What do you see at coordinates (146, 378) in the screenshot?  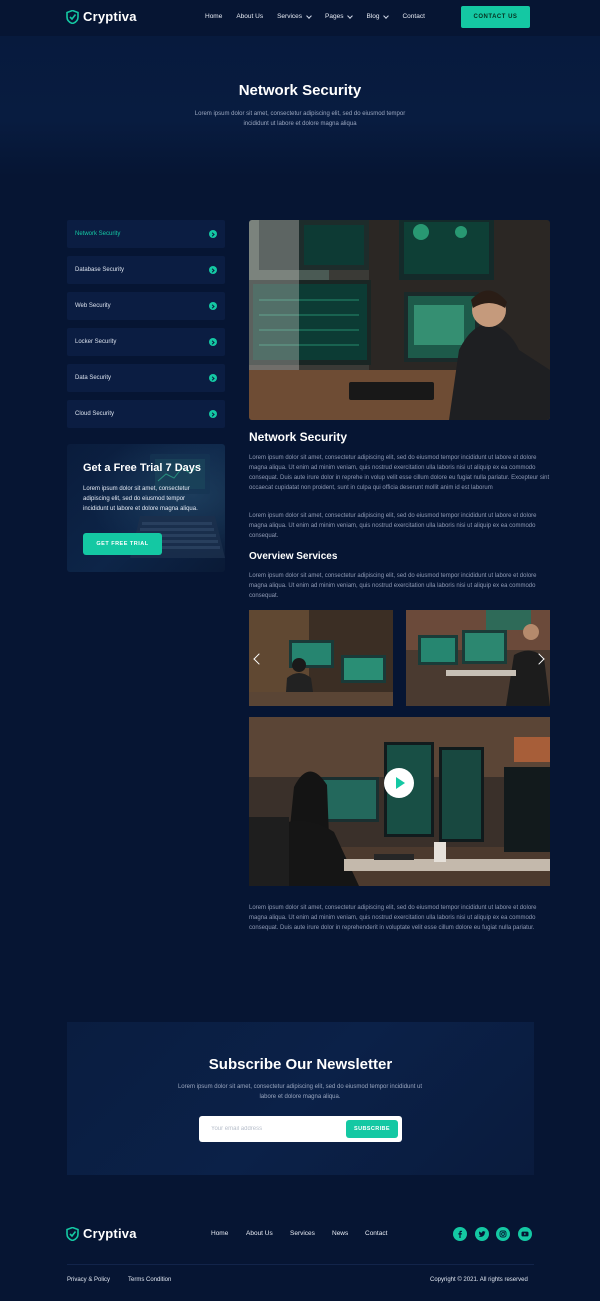 I see `sidebar-item-data-security: Data Security` at bounding box center [146, 378].